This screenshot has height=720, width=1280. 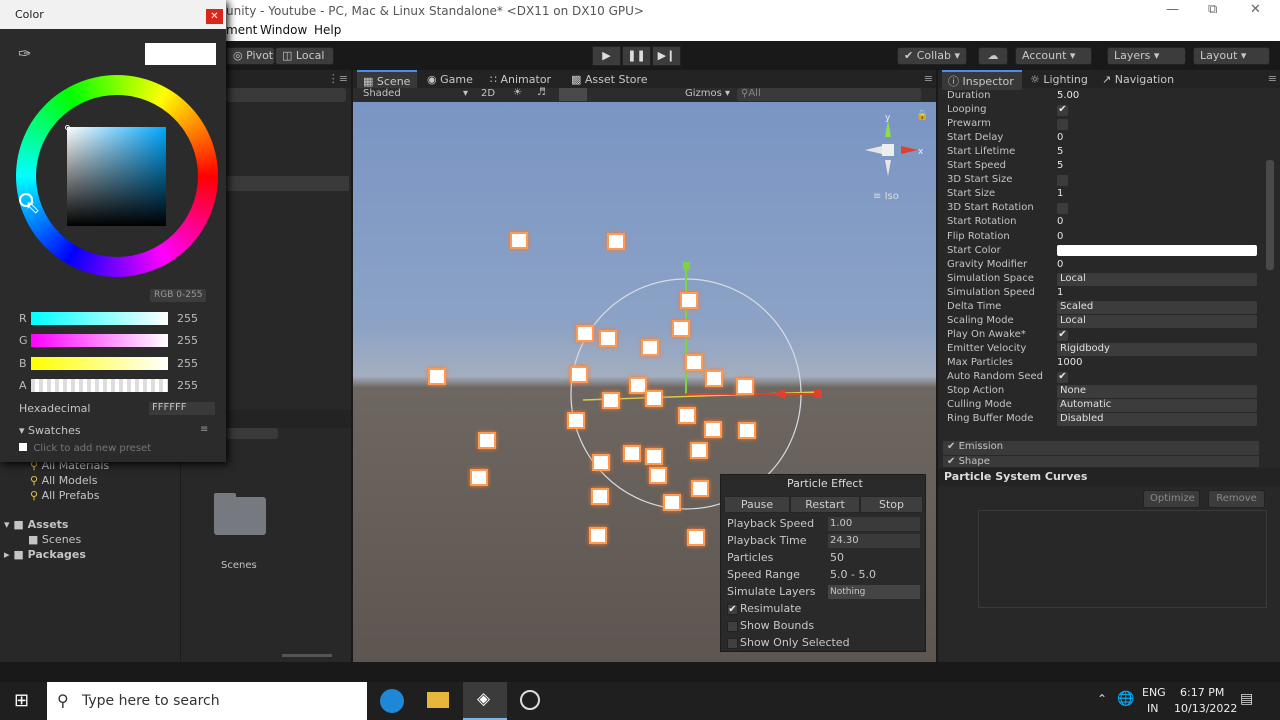 I want to click on inspector-dropdown: Automatic, so click(x=1157, y=406).